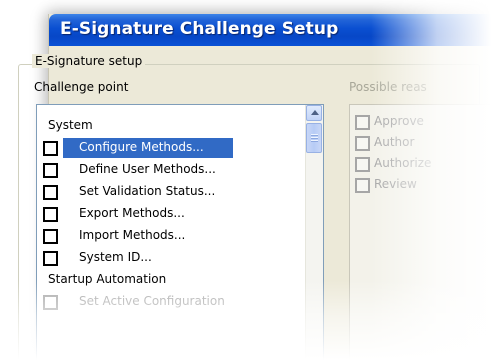 The image size is (491, 360). I want to click on reason-label: Approve, so click(399, 121).